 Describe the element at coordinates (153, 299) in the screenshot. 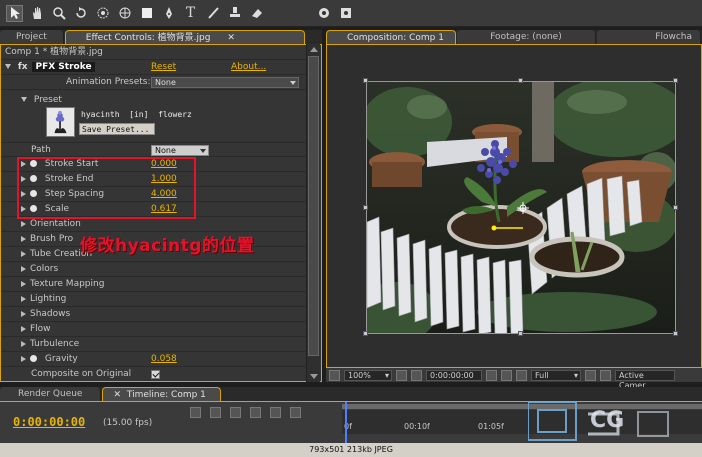

I see `group-row-lighting: Lighting` at that location.